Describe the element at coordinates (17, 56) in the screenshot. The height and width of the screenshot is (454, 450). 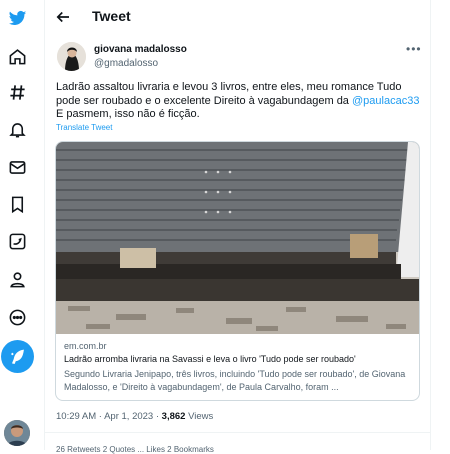
I see `home-icon` at that location.